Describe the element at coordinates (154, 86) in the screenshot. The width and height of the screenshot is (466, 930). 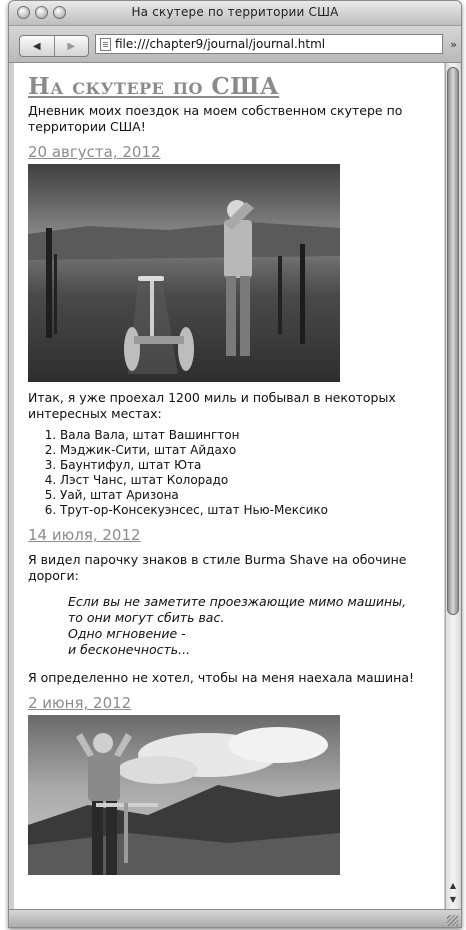
I see `page-title: На скутере по США` at that location.